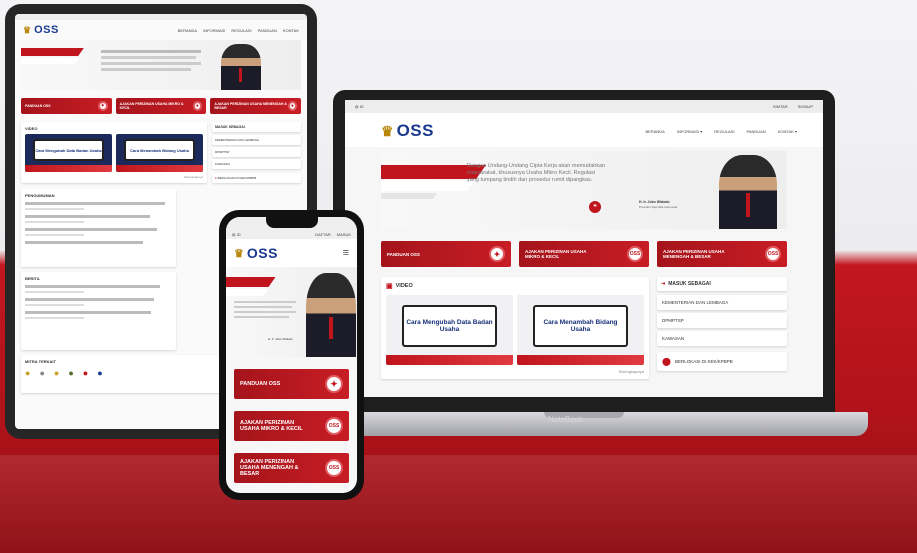  I want to click on phone-umk-button: AJAKAN PERIZINAN USAHA MIKRO & KECIL OSS, so click(291, 426).